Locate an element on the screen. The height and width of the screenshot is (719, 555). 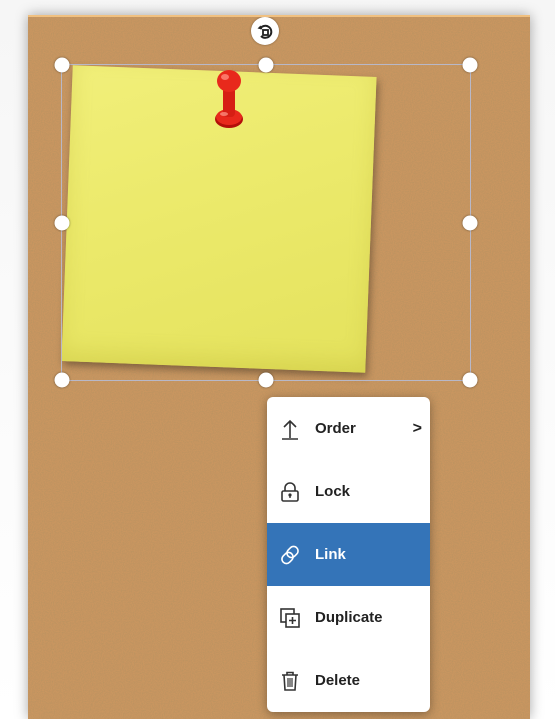
resize-handle-bottom-right is located at coordinates (470, 380).